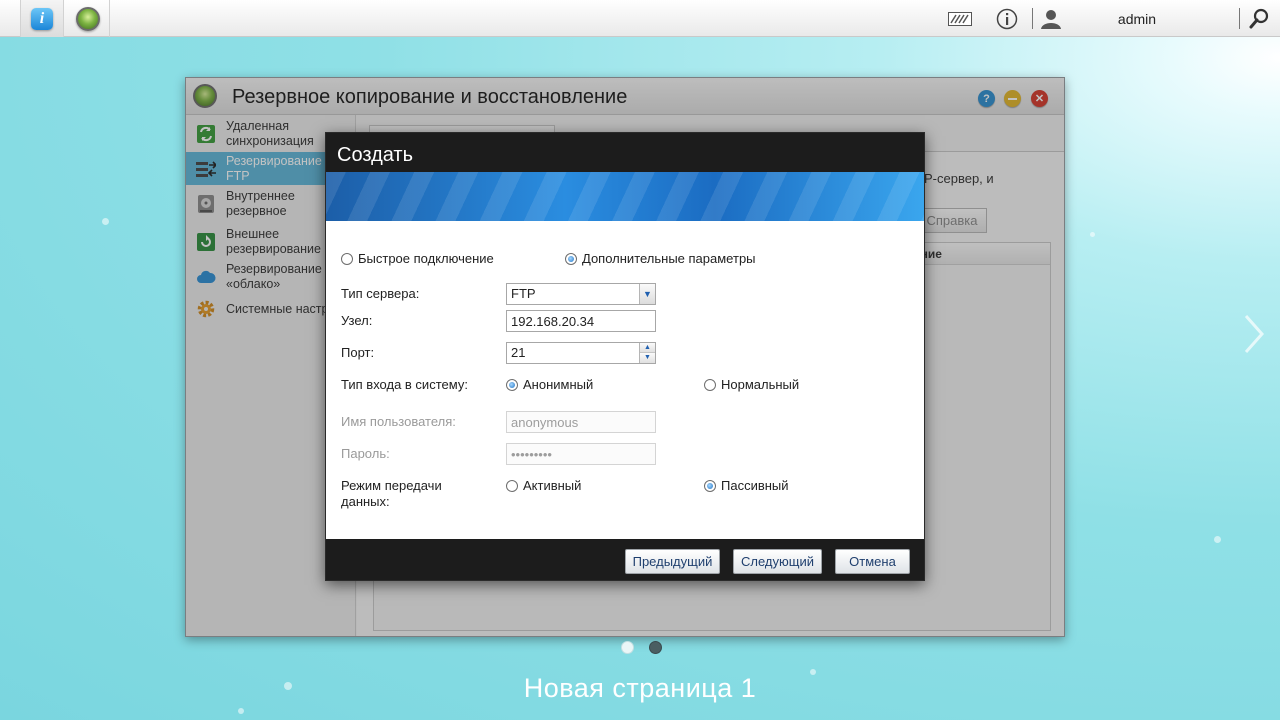 The height and width of the screenshot is (720, 1280). What do you see at coordinates (512, 385) in the screenshot?
I see `anonymous-login-radio` at bounding box center [512, 385].